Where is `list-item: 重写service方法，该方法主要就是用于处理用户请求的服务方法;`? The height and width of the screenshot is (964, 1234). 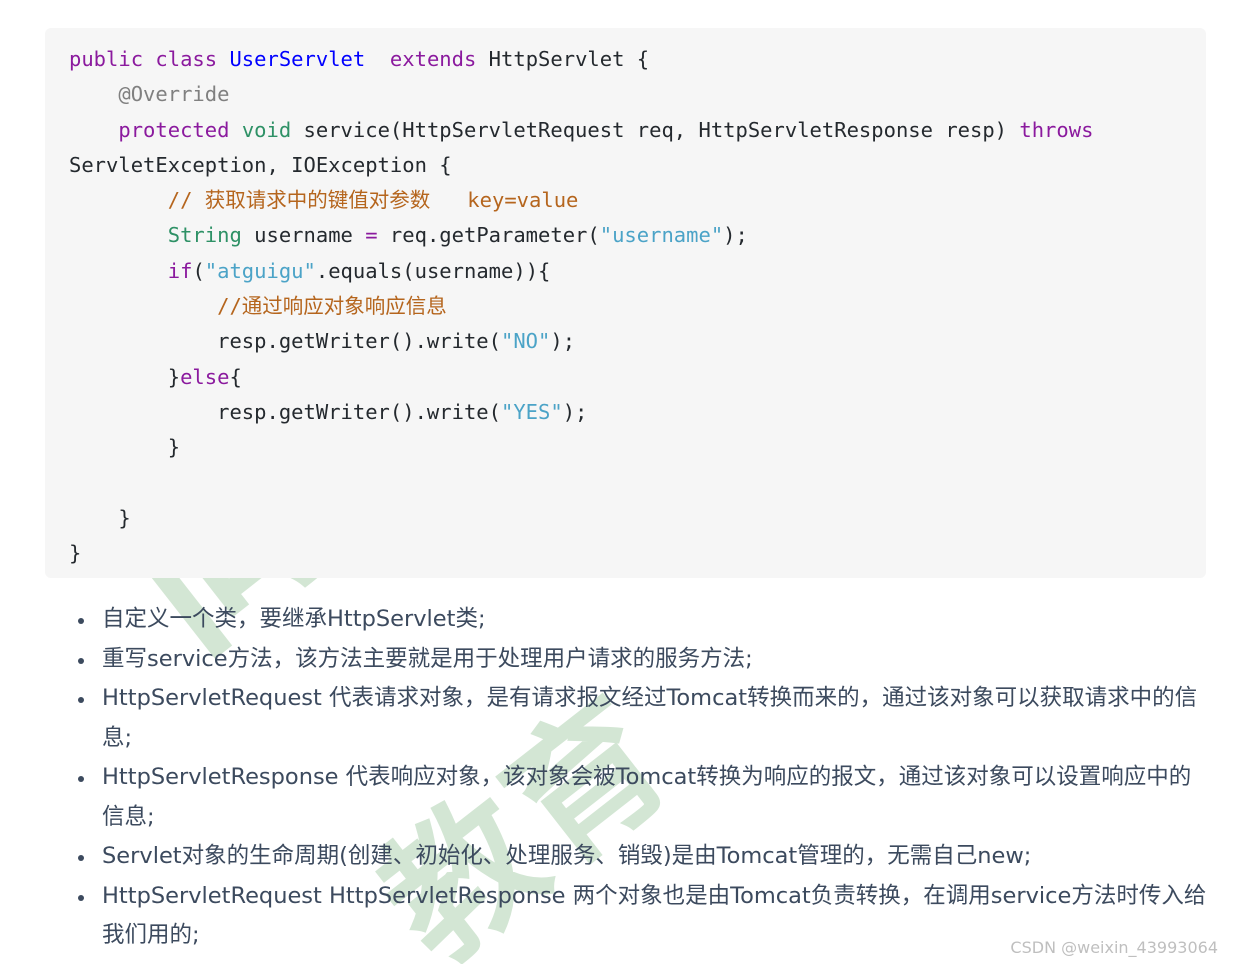
list-item: 重写service方法，该方法主要就是用于处理用户请求的服务方法; is located at coordinates (635, 660).